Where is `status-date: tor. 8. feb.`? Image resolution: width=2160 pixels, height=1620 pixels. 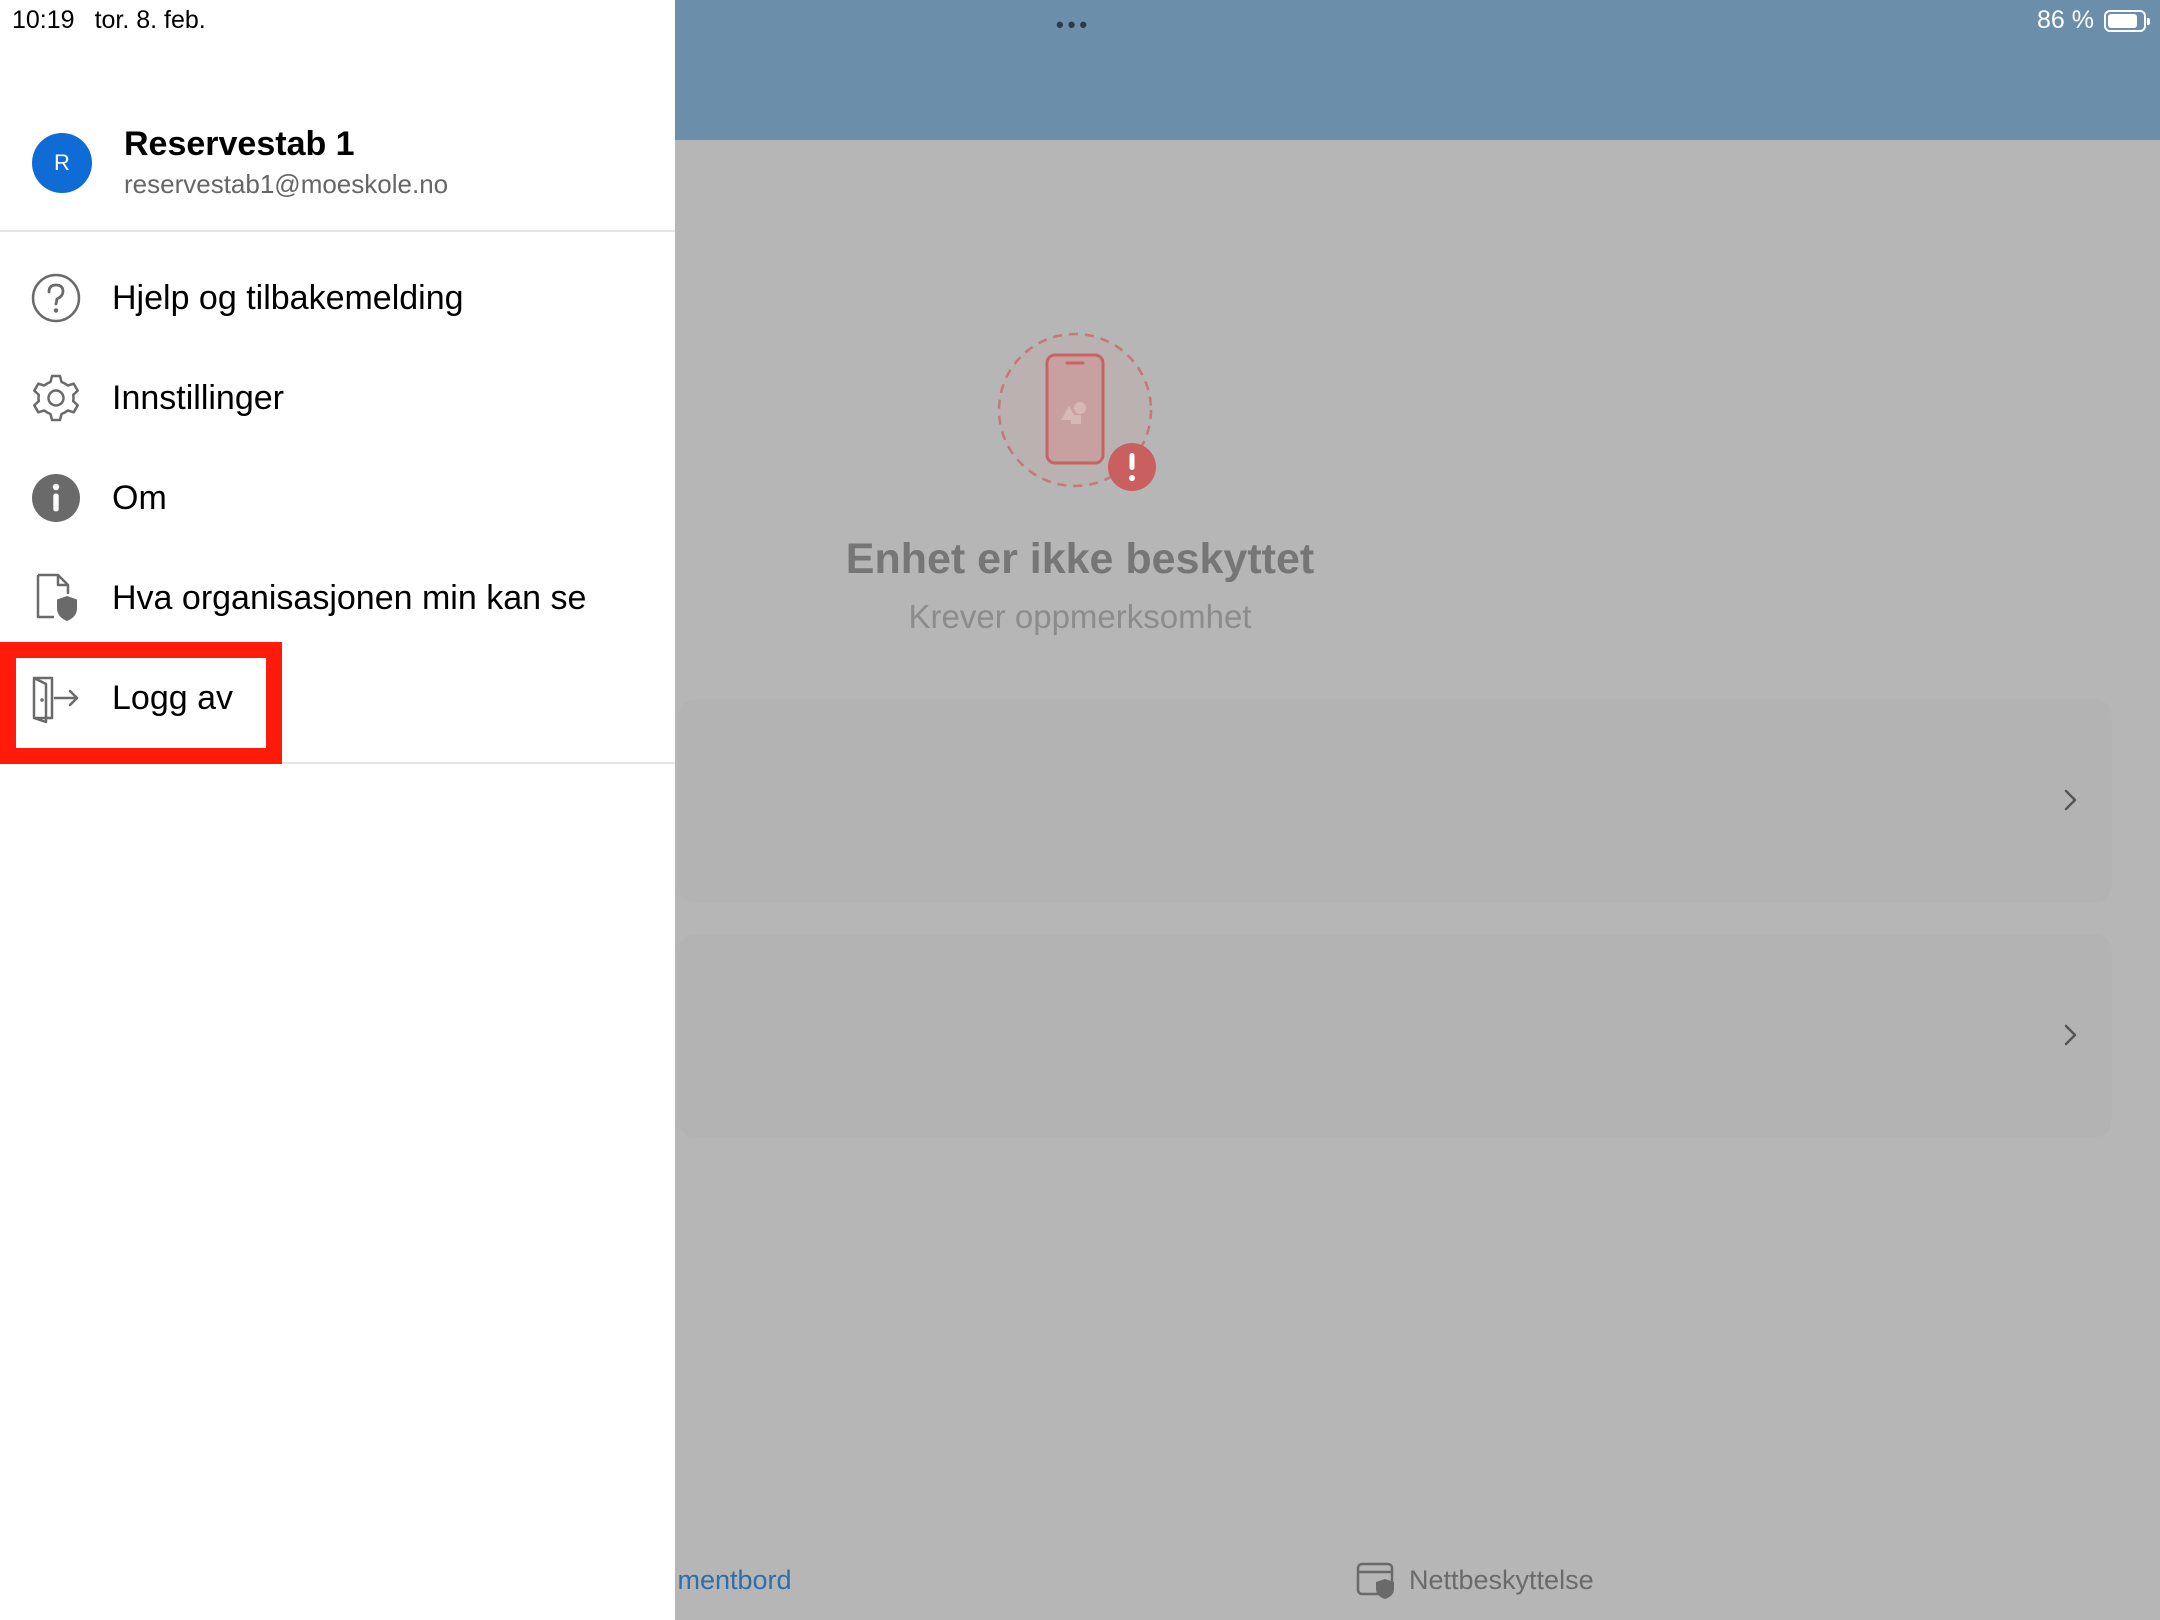
status-date: tor. 8. feb. is located at coordinates (150, 20).